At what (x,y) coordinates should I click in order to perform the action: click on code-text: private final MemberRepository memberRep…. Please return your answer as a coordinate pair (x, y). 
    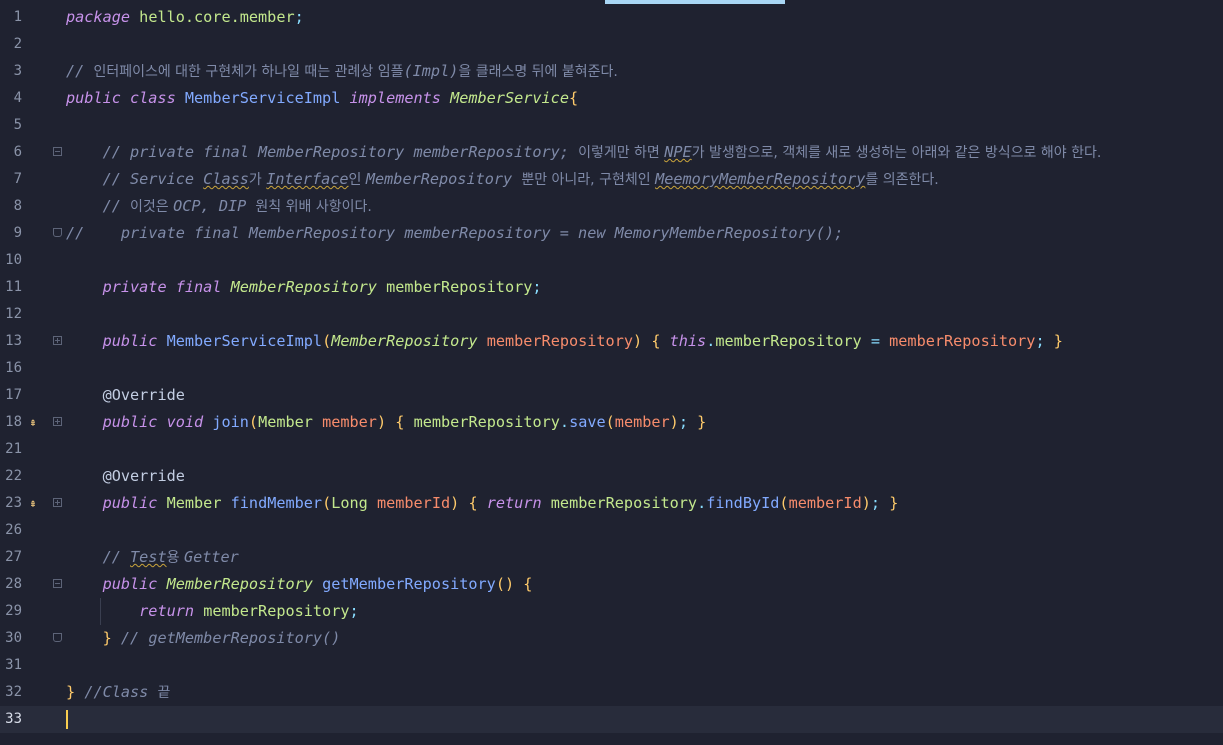
    Looking at the image, I should click on (304, 287).